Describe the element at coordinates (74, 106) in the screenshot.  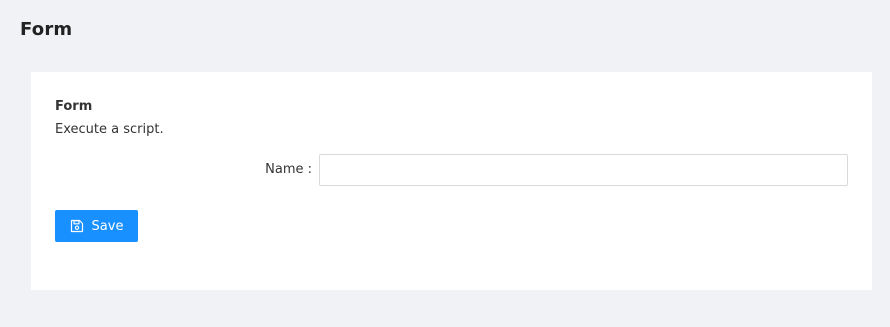
I see `card-title: Form` at that location.